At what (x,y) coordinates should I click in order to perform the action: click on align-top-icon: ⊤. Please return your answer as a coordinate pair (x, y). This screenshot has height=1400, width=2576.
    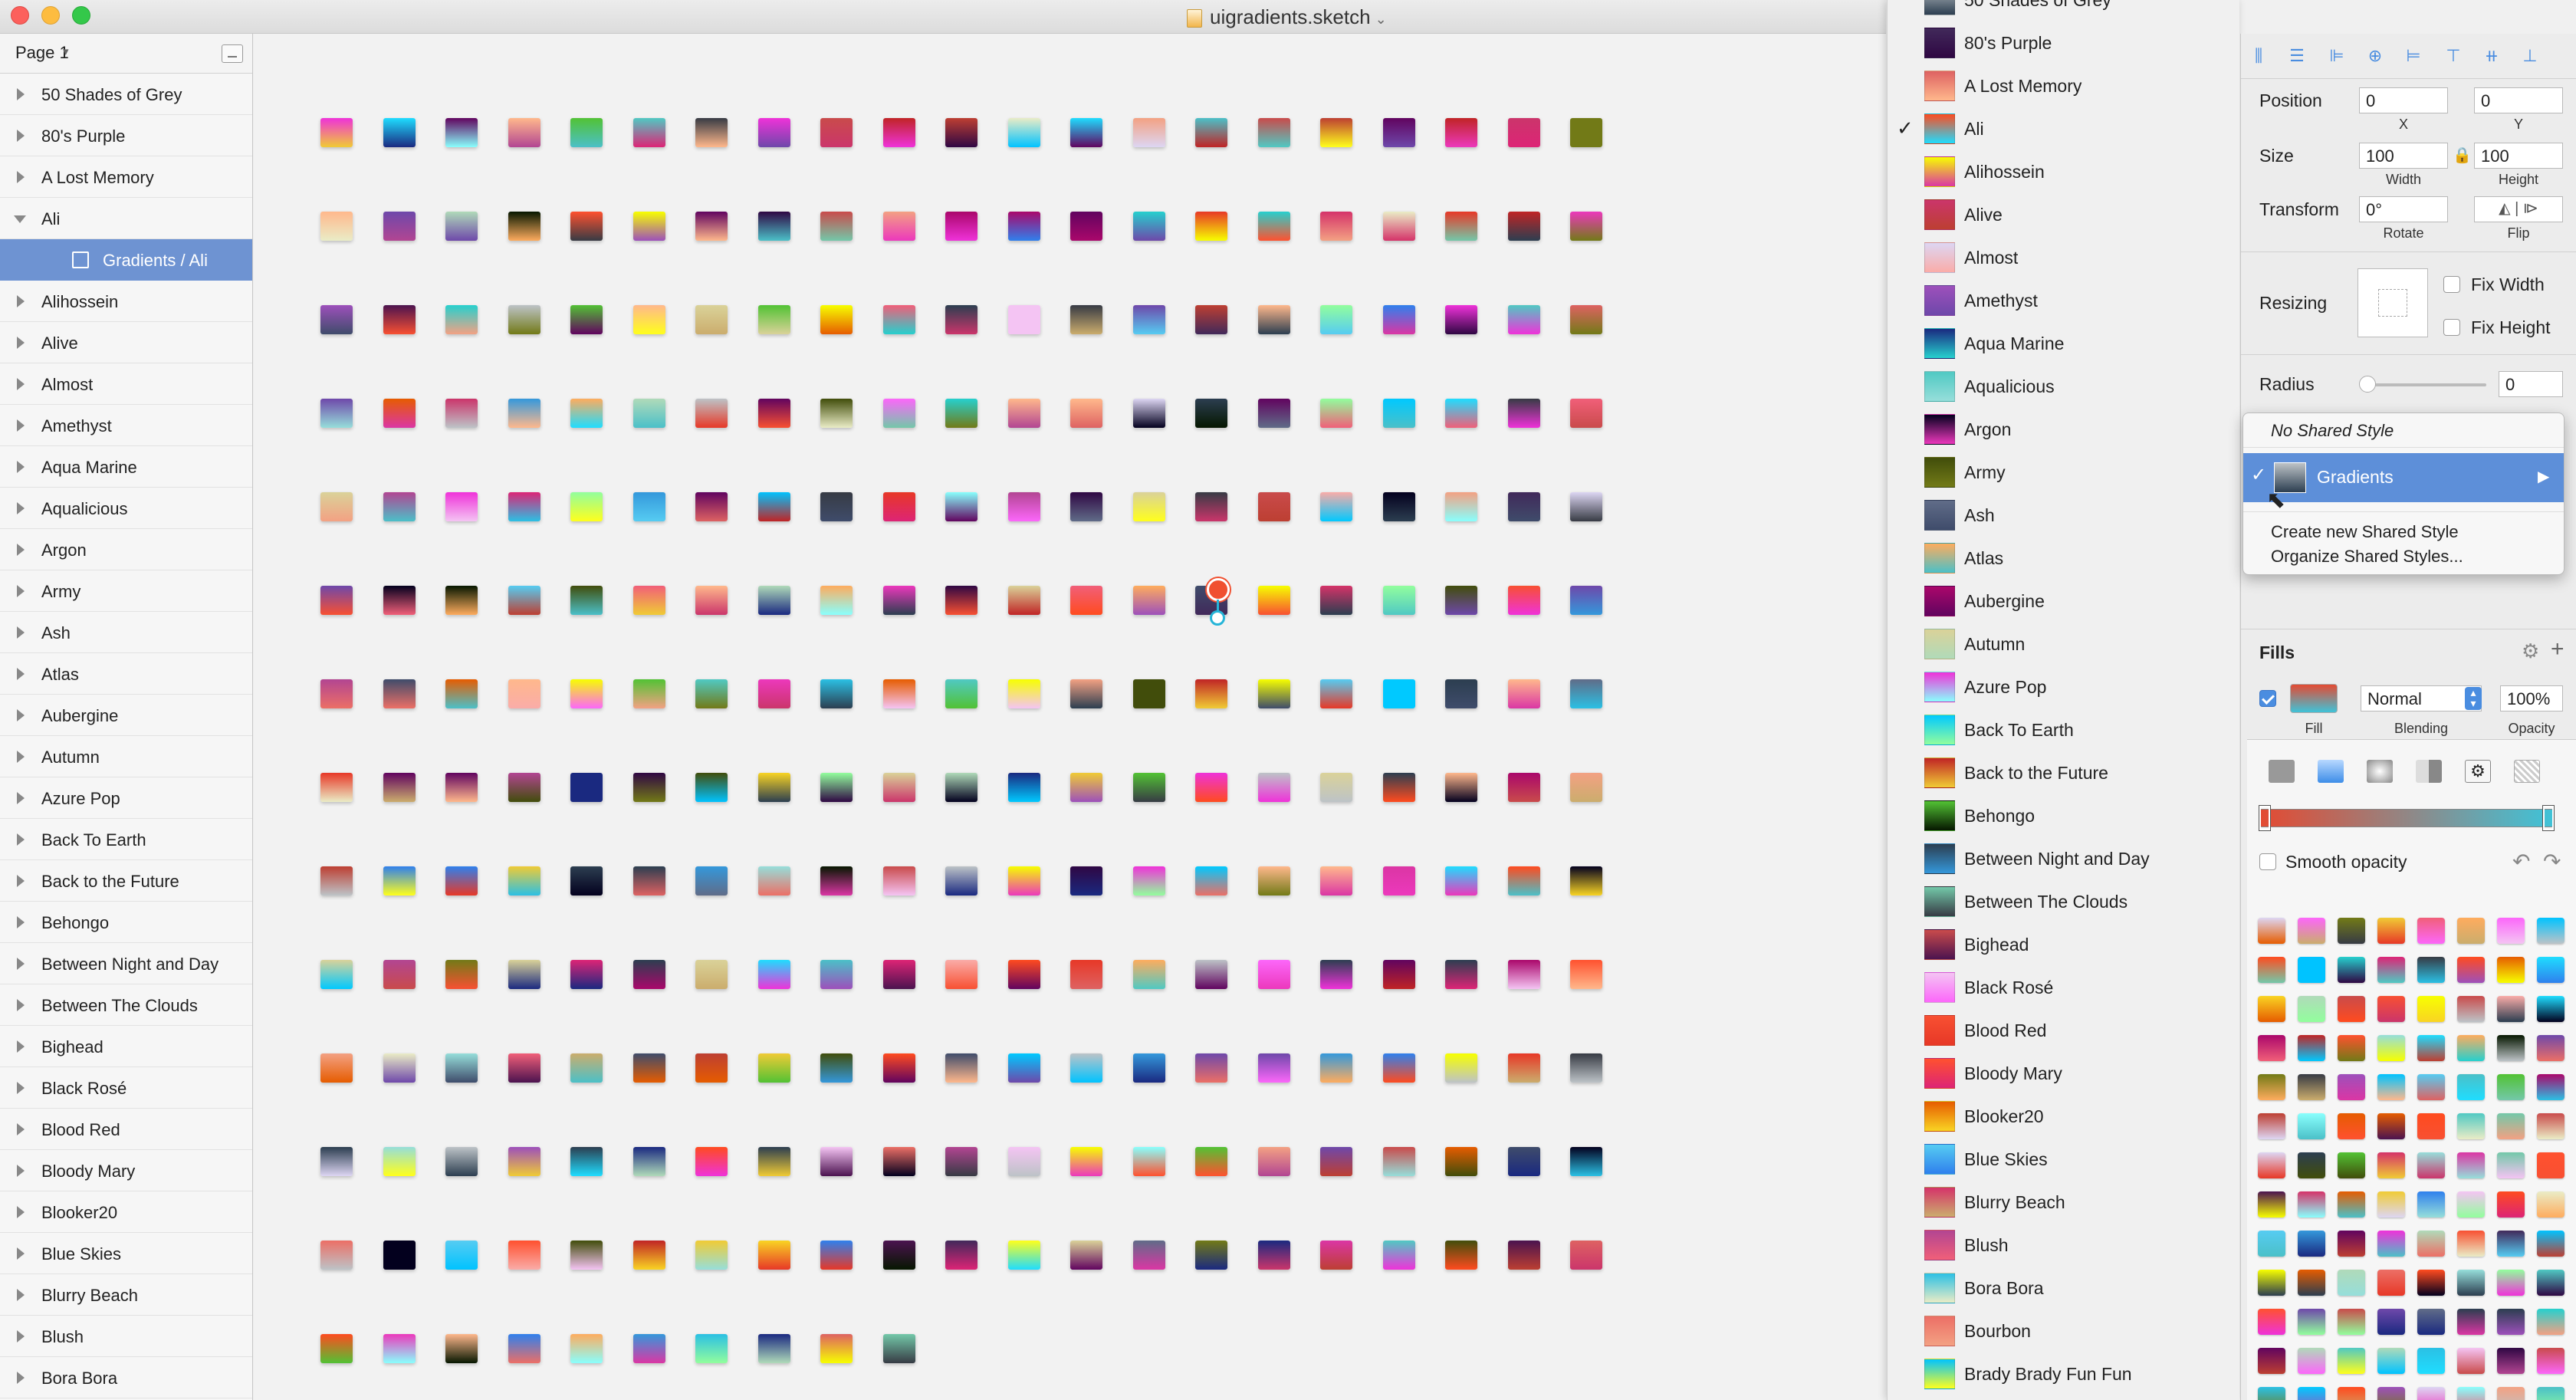
    Looking at the image, I should click on (2454, 55).